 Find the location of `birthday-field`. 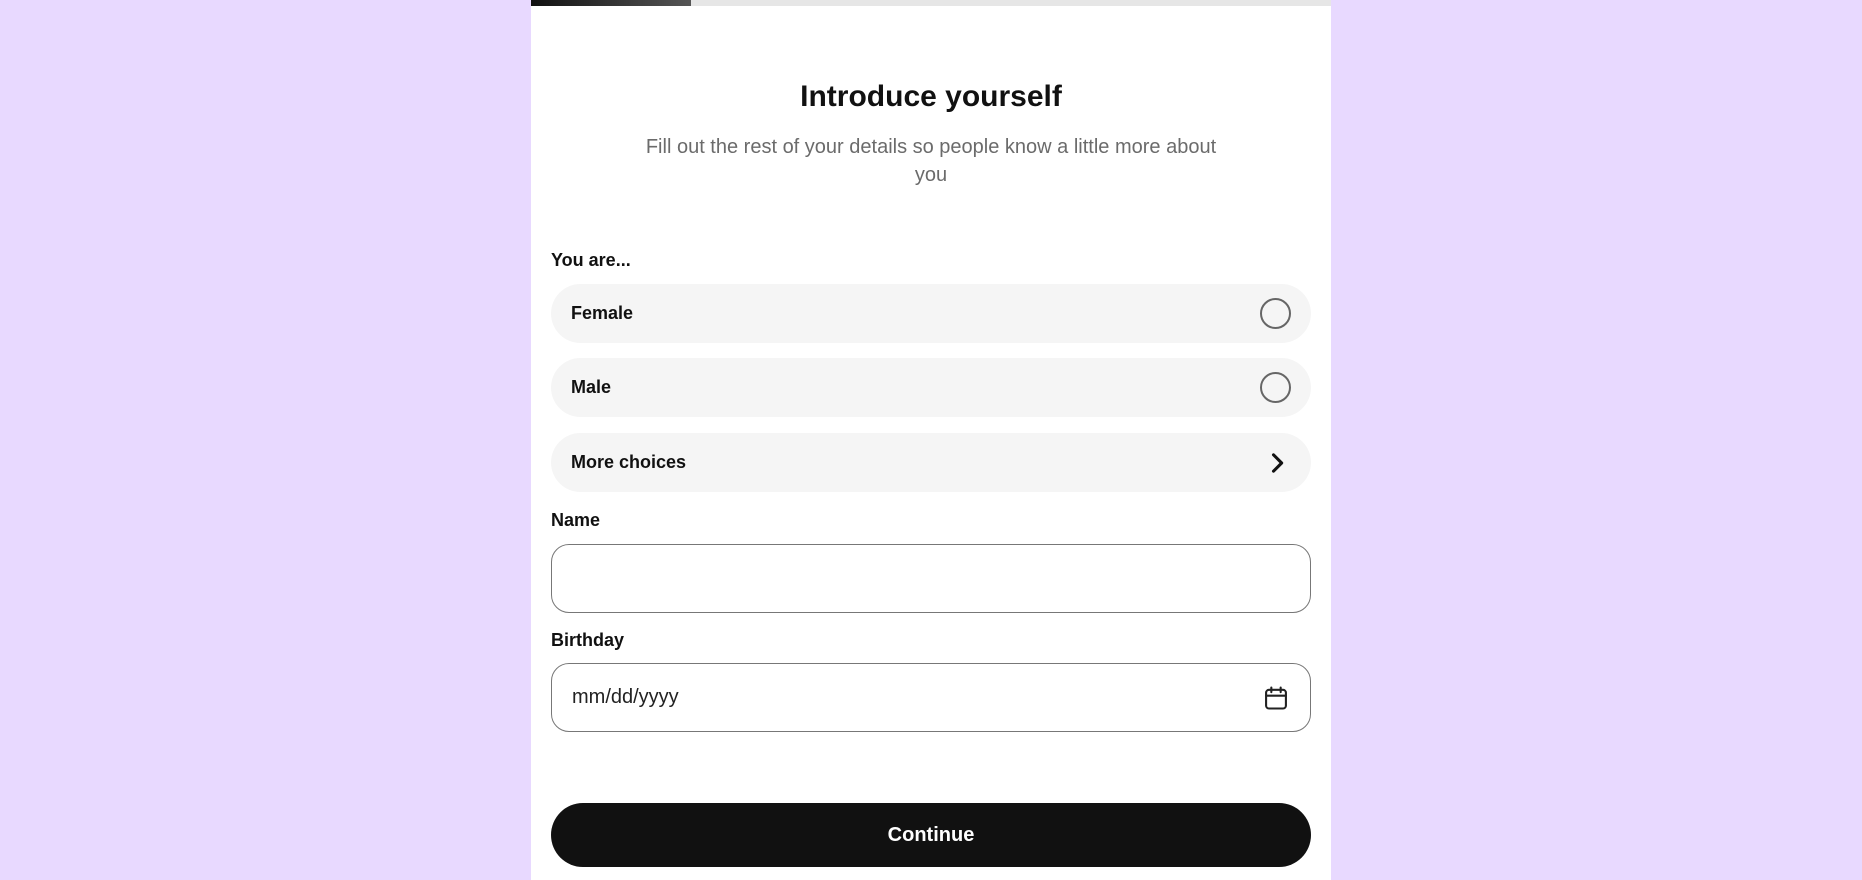

birthday-field is located at coordinates (931, 697).